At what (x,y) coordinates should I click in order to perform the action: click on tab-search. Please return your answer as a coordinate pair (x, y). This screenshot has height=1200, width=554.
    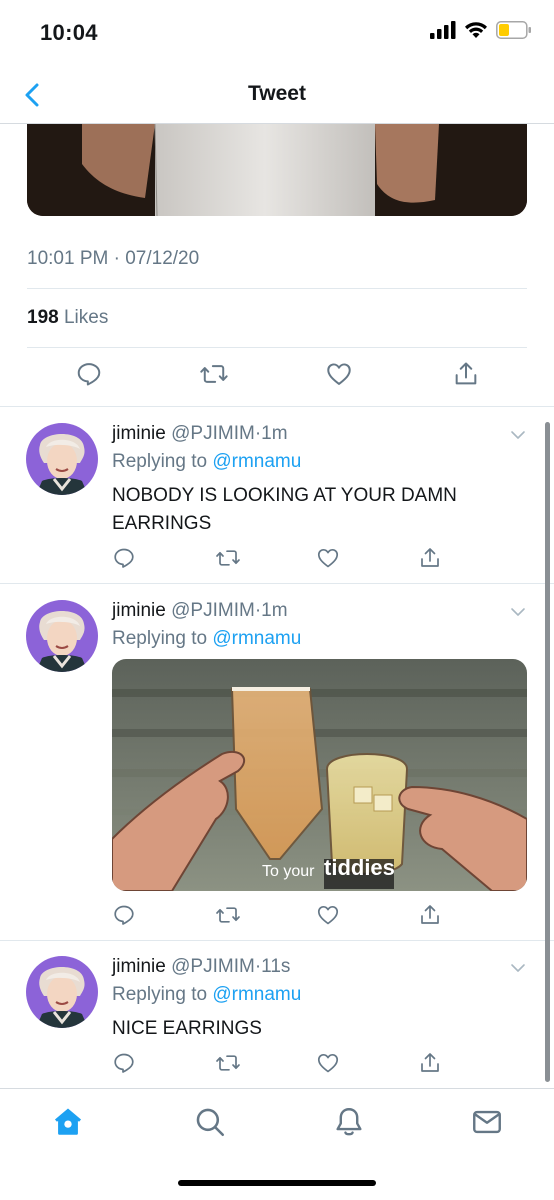
    Looking at the image, I should click on (210, 1122).